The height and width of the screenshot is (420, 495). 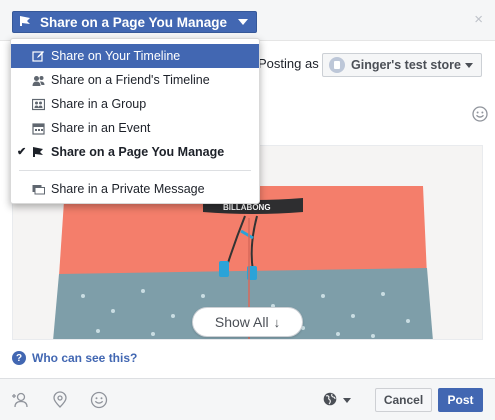 What do you see at coordinates (19, 358) in the screenshot?
I see `help-icon: ?` at bounding box center [19, 358].